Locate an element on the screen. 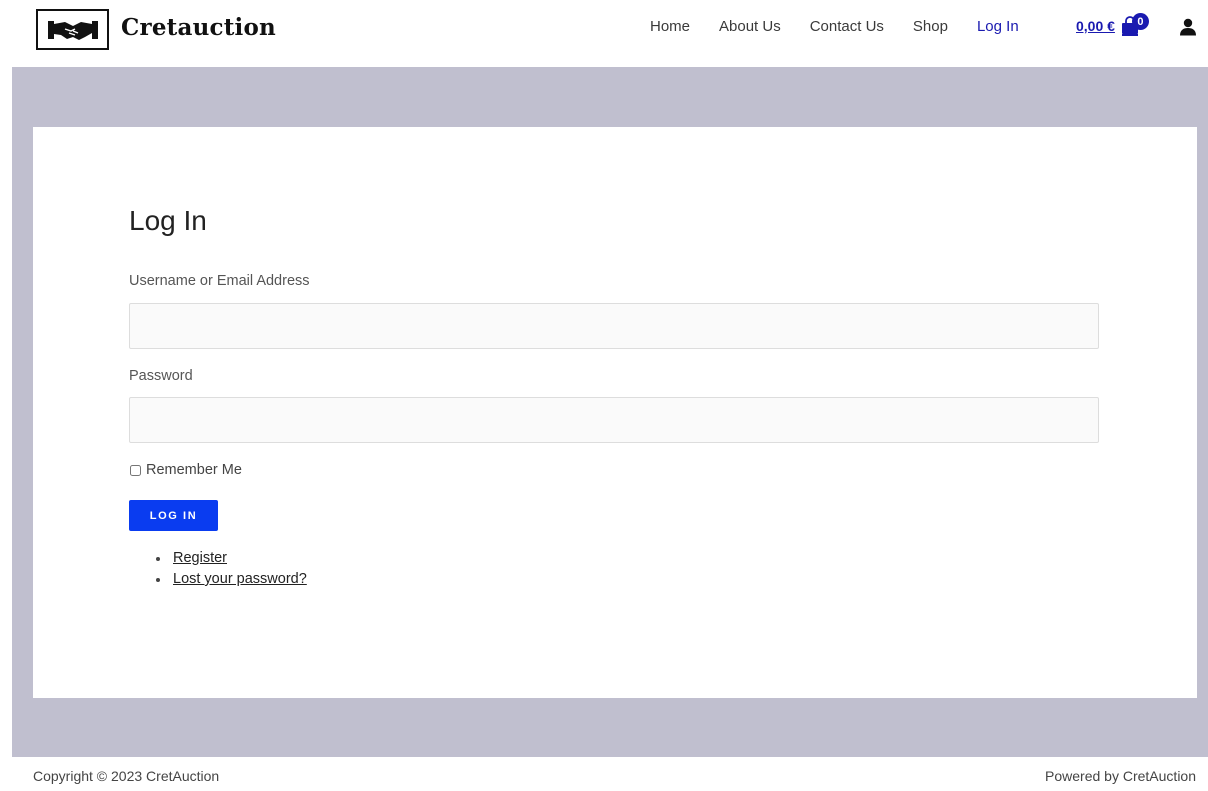 The height and width of the screenshot is (791, 1208). remember-me-checkbox is located at coordinates (135, 470).